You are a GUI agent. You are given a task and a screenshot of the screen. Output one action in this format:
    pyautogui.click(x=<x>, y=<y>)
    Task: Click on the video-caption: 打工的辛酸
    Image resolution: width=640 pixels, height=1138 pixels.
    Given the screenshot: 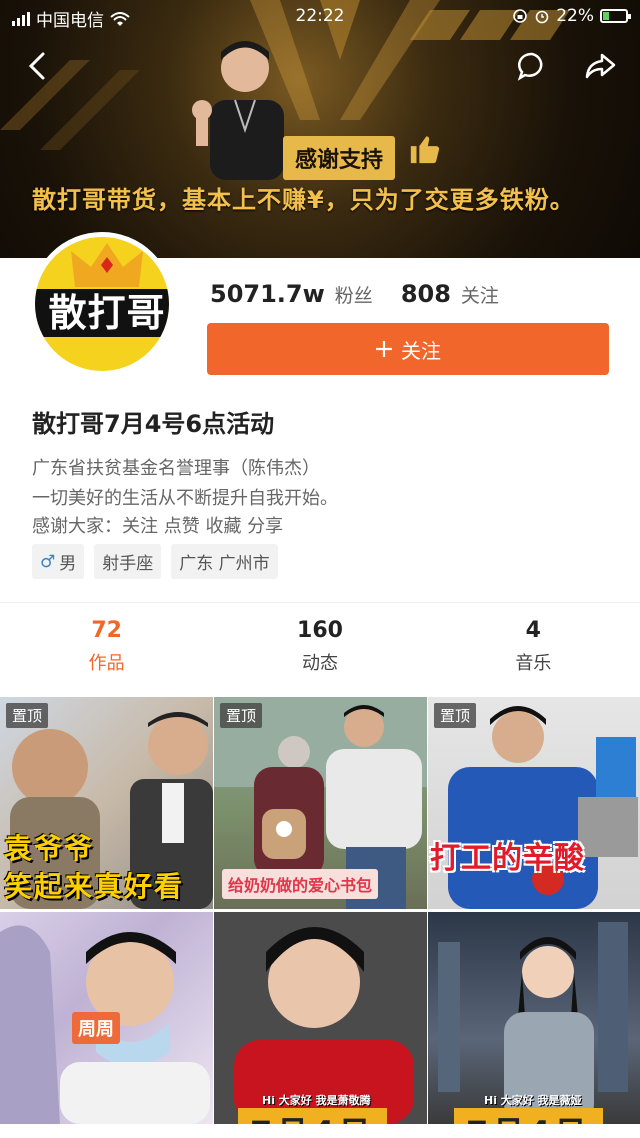 What is the action you would take?
    pyautogui.click(x=507, y=858)
    